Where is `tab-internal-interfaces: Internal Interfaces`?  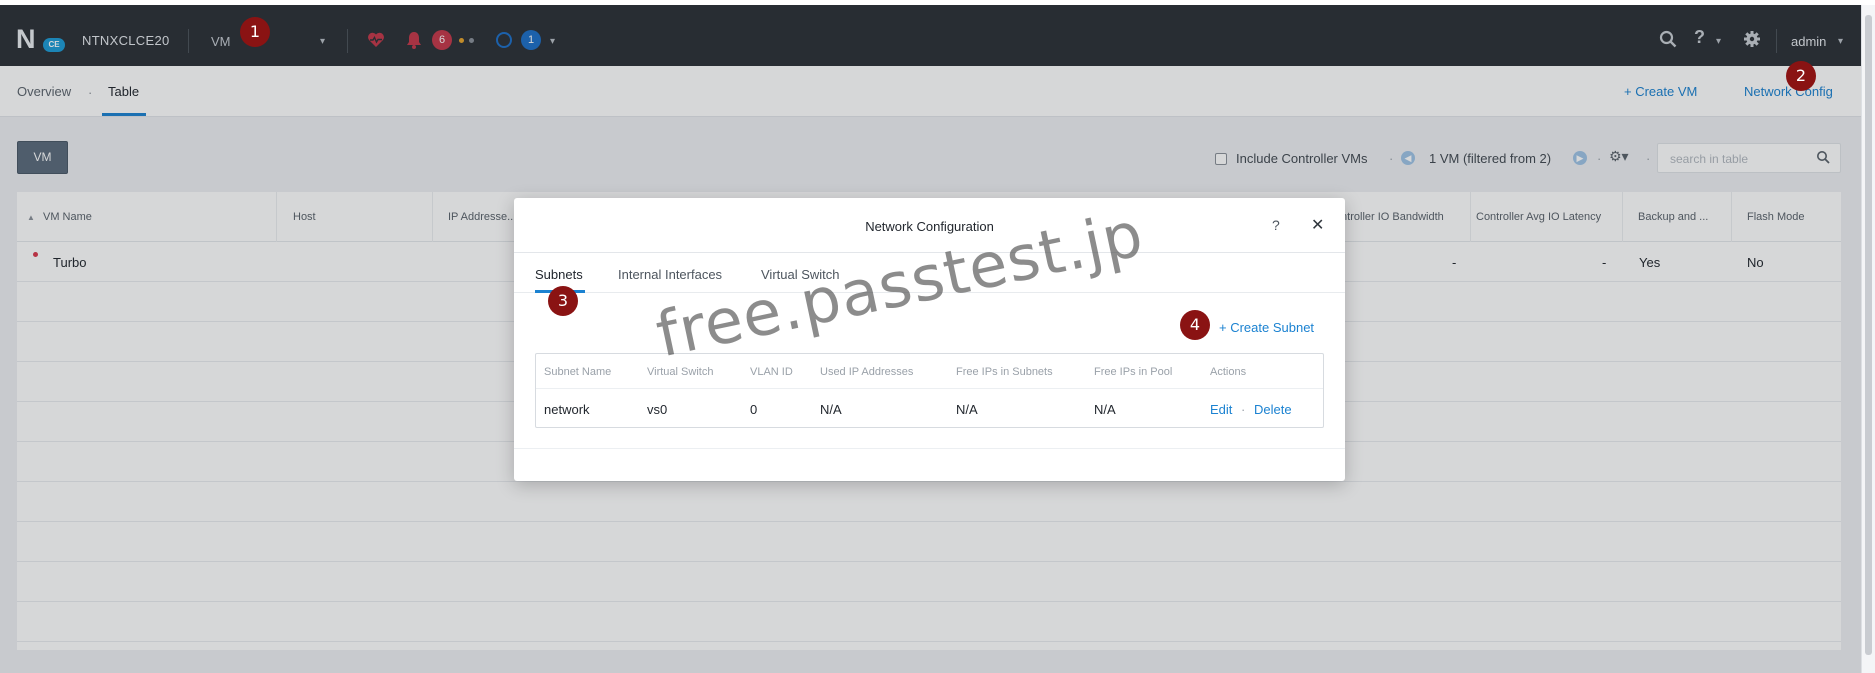
tab-internal-interfaces: Internal Interfaces is located at coordinates (670, 274).